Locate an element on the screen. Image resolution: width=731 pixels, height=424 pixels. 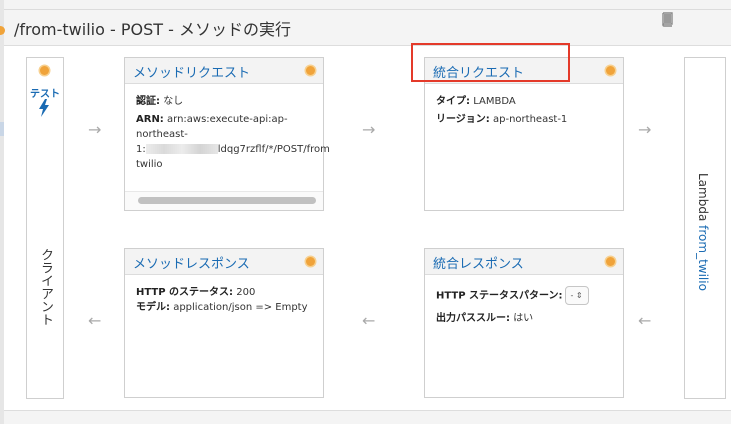
method-request-status-dot is located at coordinates (310, 70).